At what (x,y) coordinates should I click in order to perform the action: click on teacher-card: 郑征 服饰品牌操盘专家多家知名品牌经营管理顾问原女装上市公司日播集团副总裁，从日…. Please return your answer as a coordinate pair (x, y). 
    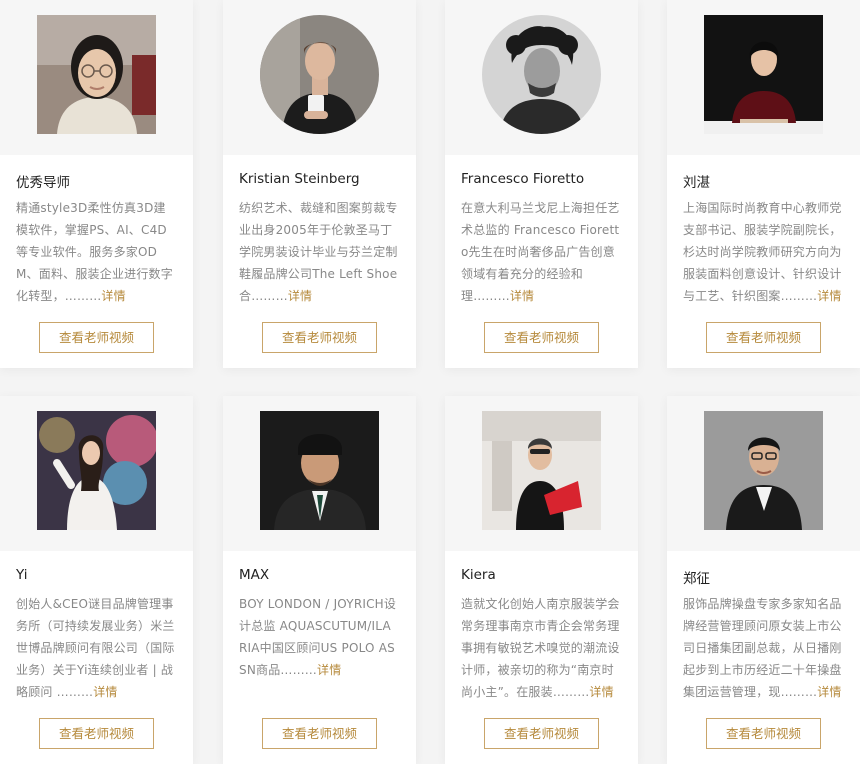
    Looking at the image, I should click on (763, 580).